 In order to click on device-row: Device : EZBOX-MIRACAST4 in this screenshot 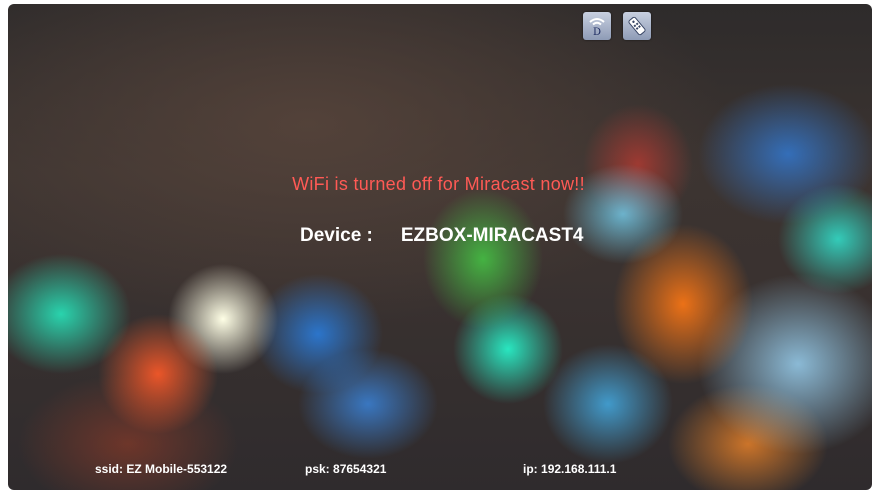, I will do `click(442, 236)`.